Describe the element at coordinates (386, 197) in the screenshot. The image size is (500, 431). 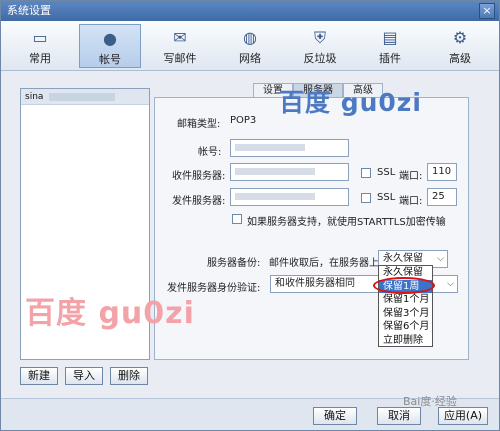
I see `outgoing-ssl-label: SSL` at that location.